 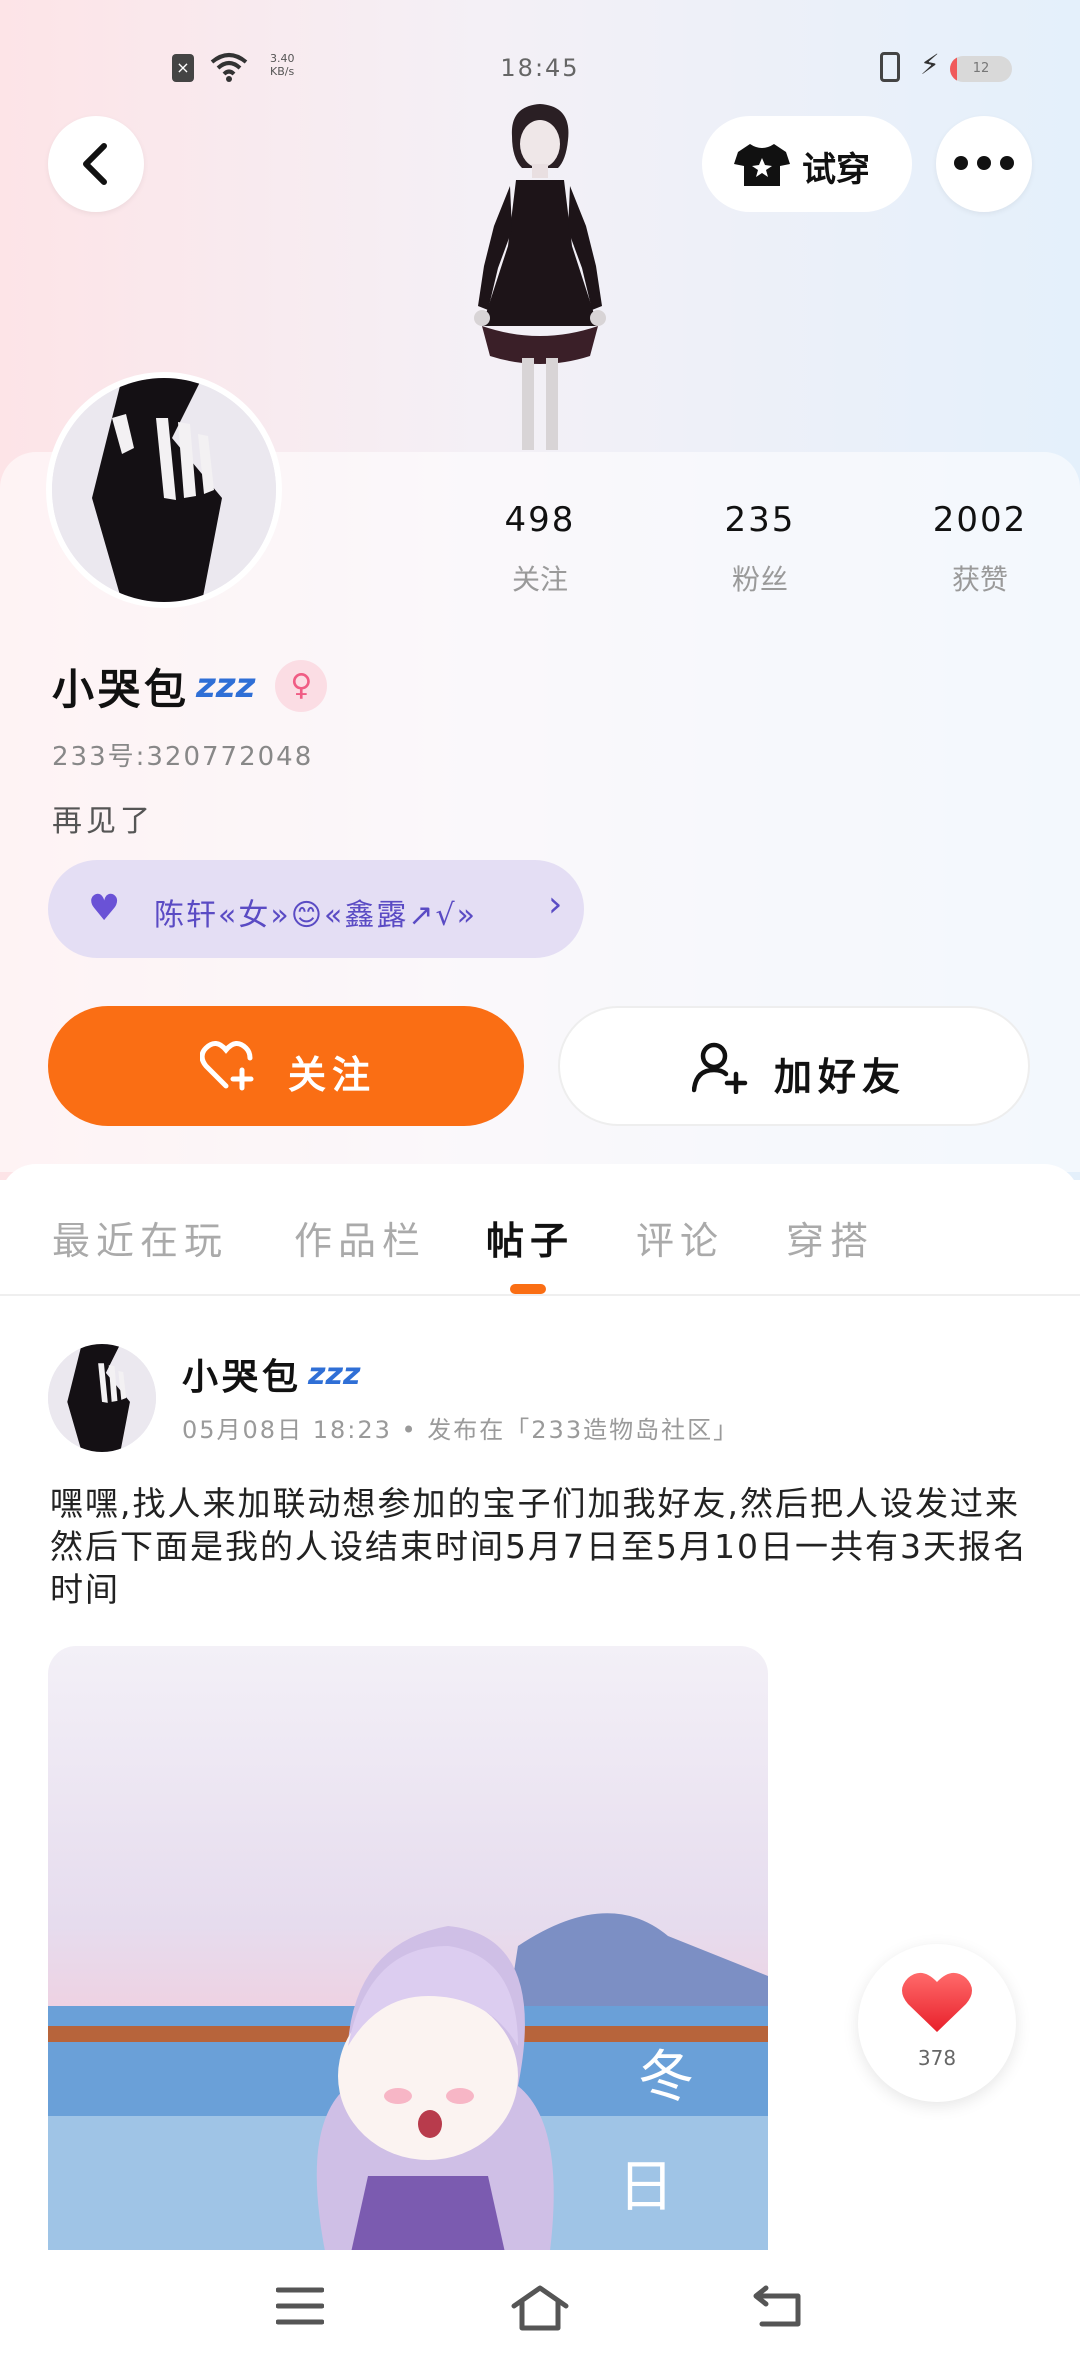 I want to click on menu-icon, so click(x=300, y=2306).